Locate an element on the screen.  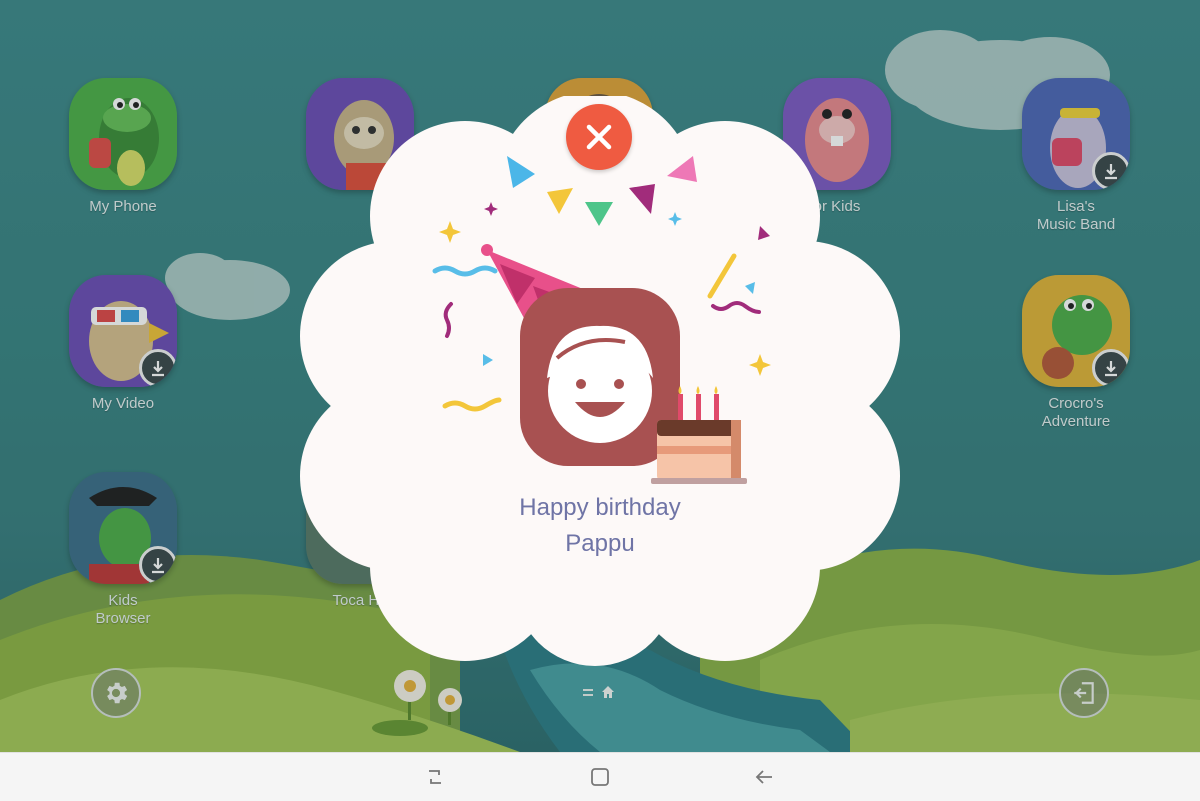
close-icon is located at coordinates (599, 137).